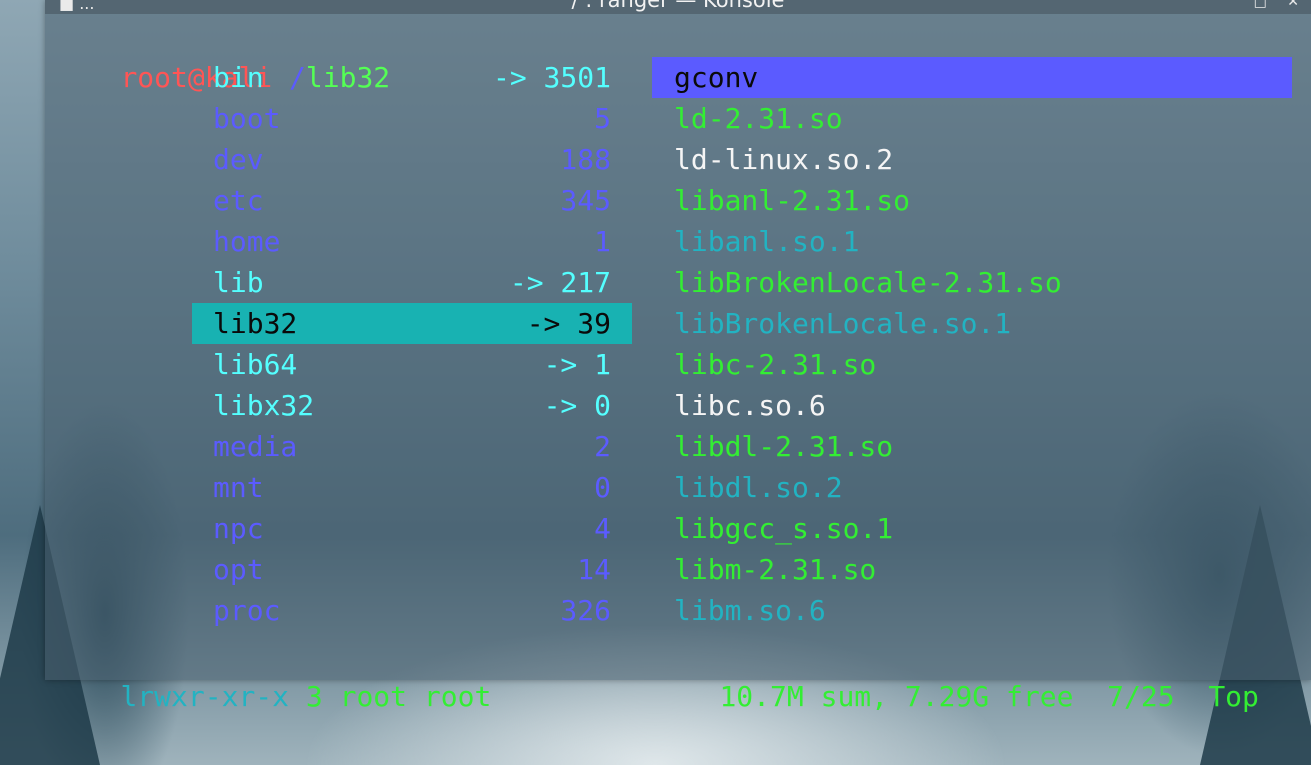 The width and height of the screenshot is (1311, 765). I want to click on entry-info: -> 217, so click(560, 282).